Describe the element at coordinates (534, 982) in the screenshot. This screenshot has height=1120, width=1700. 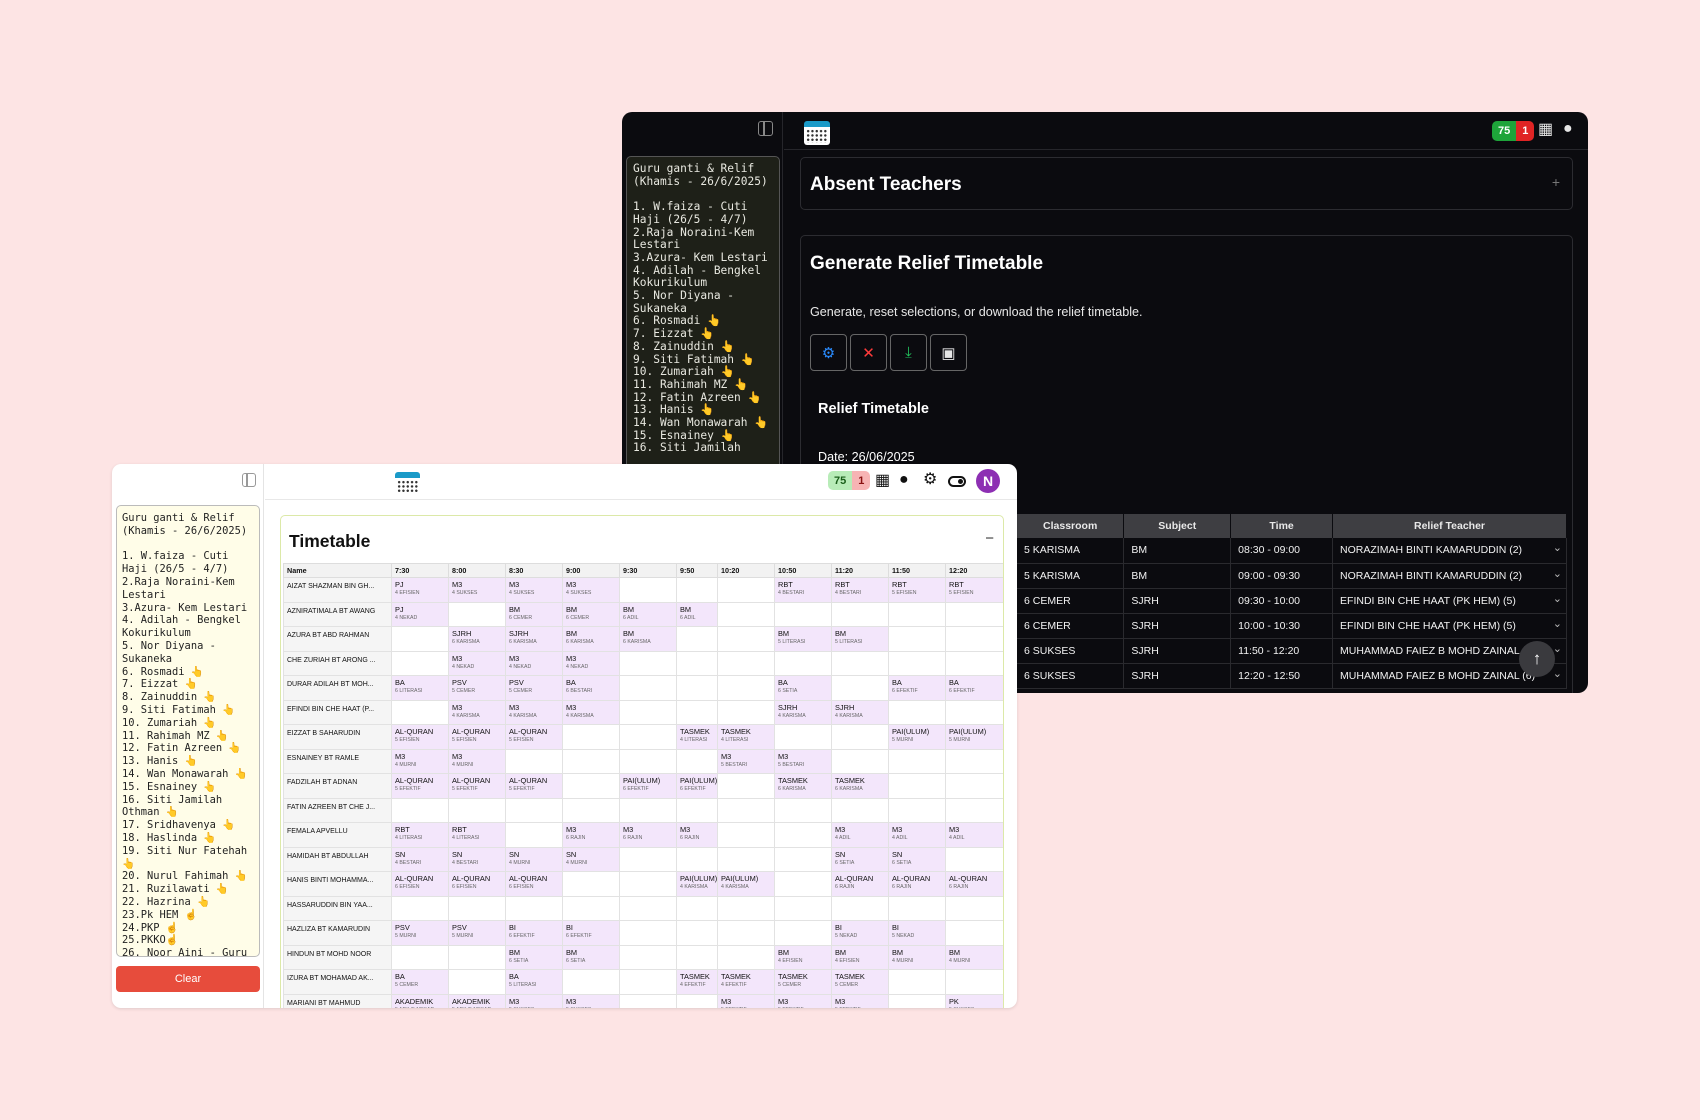
I see `timetable-slot: BA 5 LITERASI` at that location.